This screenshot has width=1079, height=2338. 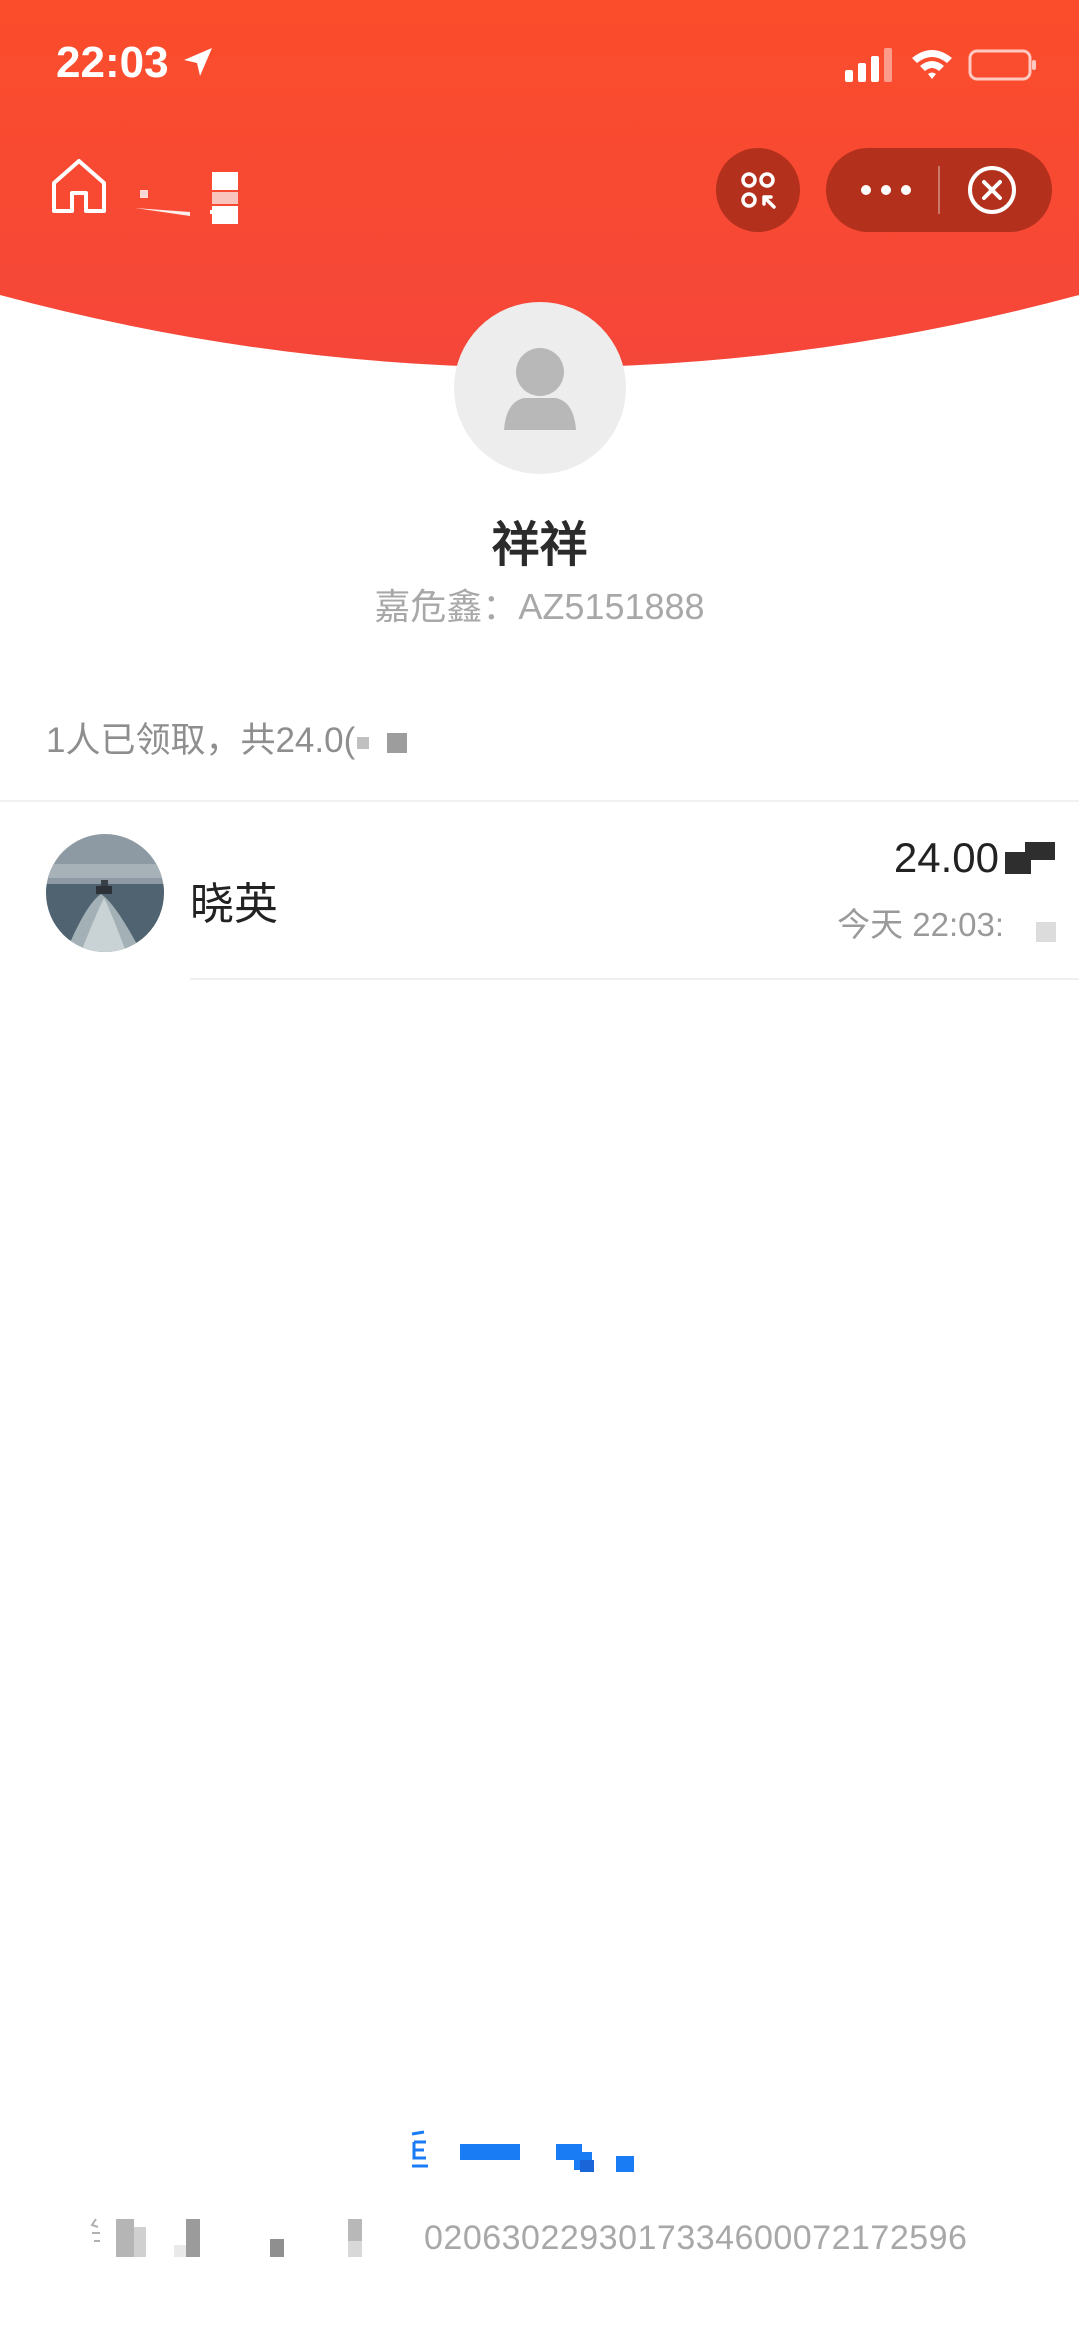 I want to click on status-time: 22:03, so click(x=112, y=62).